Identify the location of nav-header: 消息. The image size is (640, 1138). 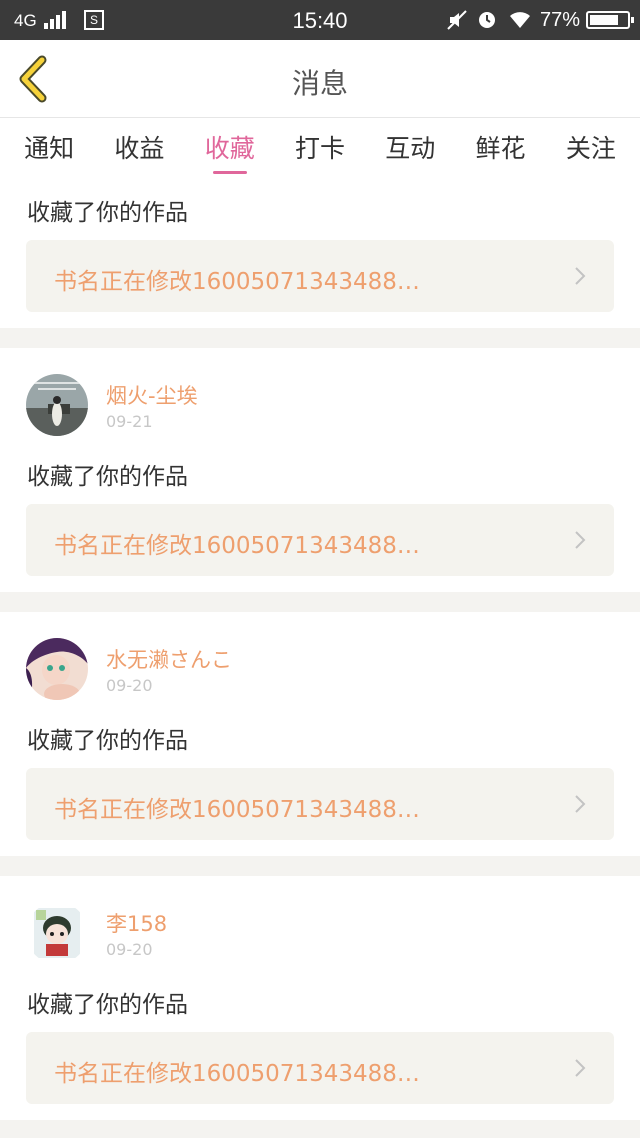
(320, 79).